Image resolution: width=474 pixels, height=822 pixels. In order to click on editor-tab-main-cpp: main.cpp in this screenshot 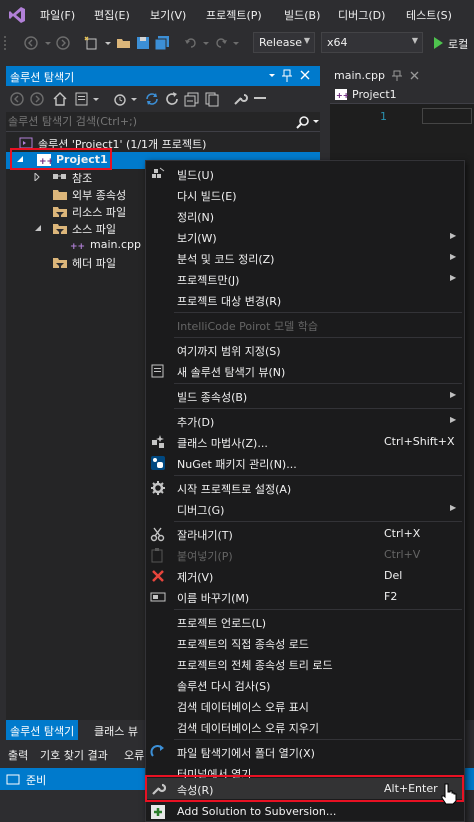, I will do `click(402, 76)`.